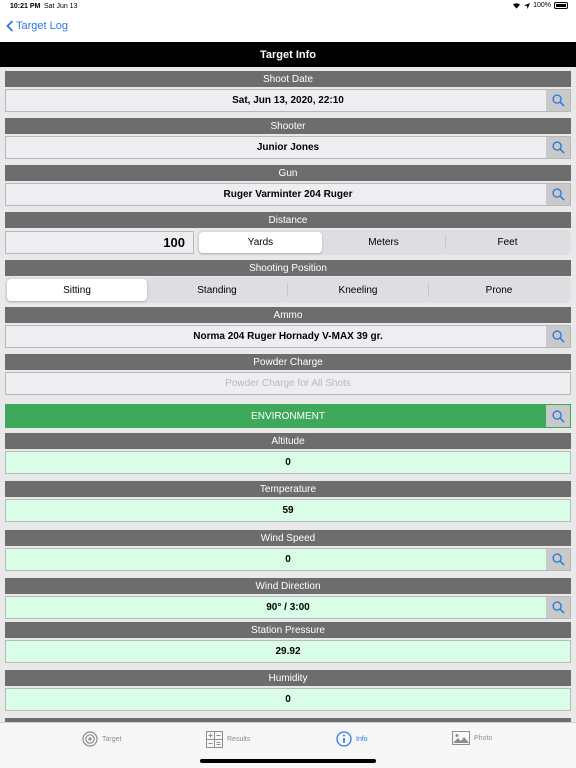 The width and height of the screenshot is (576, 768). Describe the element at coordinates (288, 586) in the screenshot. I see `wind-direction-header: Wind Direction` at that location.